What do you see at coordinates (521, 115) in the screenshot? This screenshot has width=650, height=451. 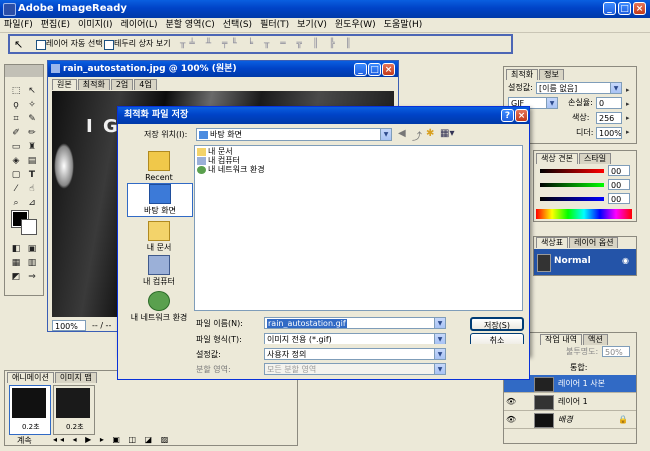 I see `dialog-close-button: ×` at bounding box center [521, 115].